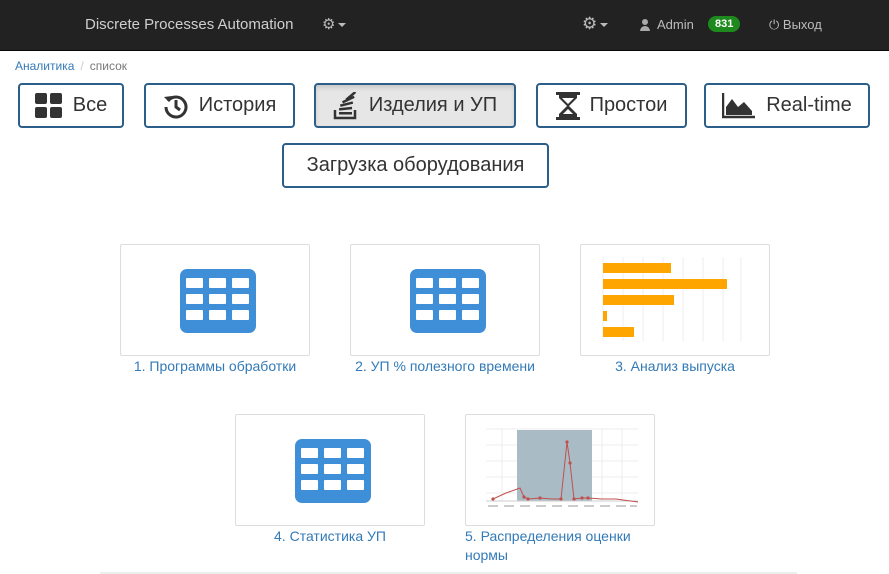 This screenshot has width=889, height=574. Describe the element at coordinates (433, 105) in the screenshot. I see `filter-products-label: Изделия и УП` at that location.